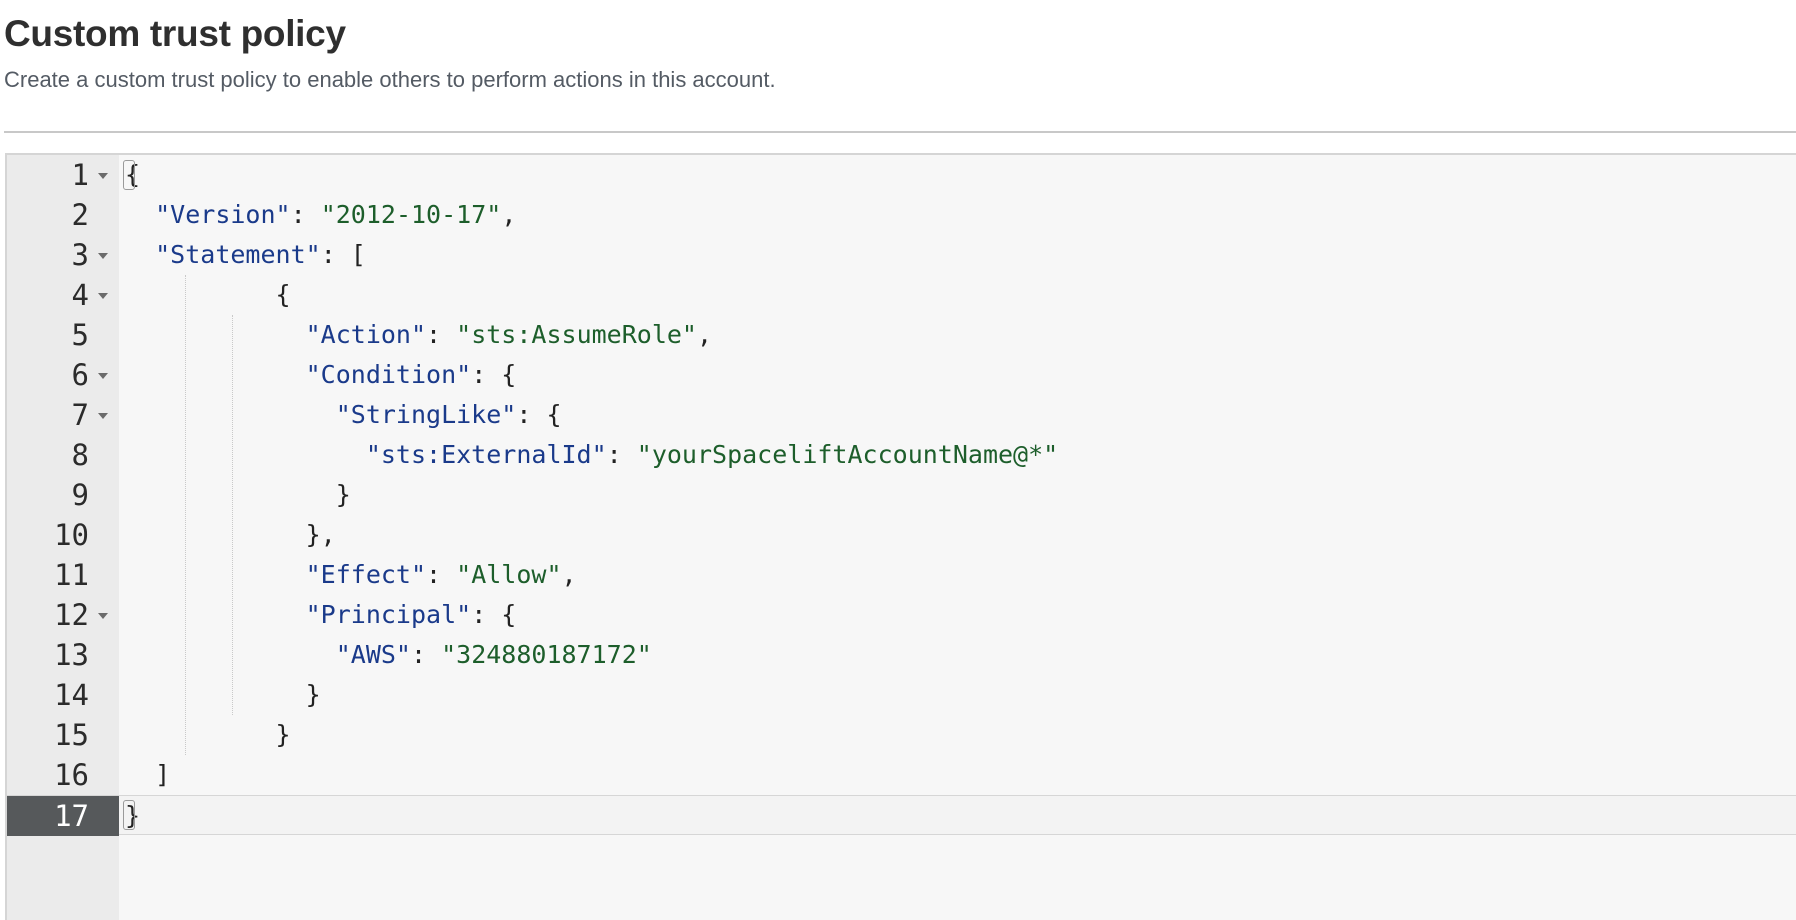  What do you see at coordinates (901, 295) in the screenshot?
I see `code-line: 4 {` at bounding box center [901, 295].